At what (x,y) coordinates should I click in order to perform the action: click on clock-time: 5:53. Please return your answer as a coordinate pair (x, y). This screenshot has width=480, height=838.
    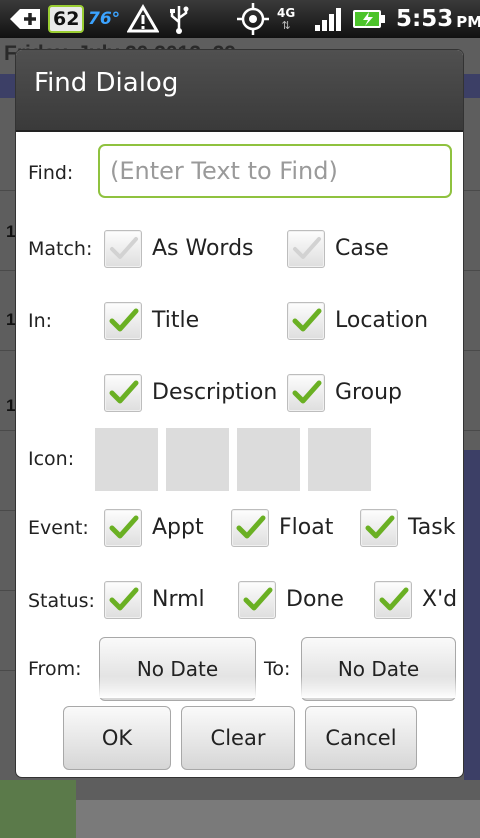
    Looking at the image, I should click on (425, 19).